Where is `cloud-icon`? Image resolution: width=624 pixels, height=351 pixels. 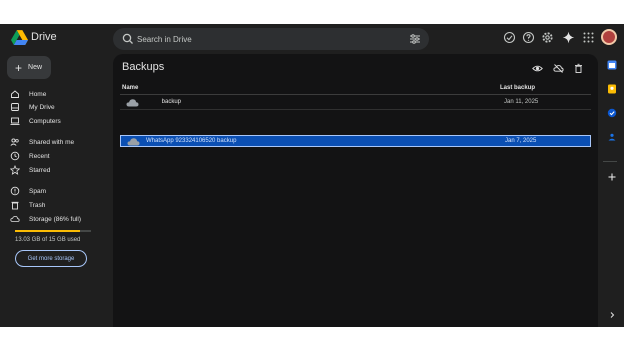 cloud-icon is located at coordinates (15, 218).